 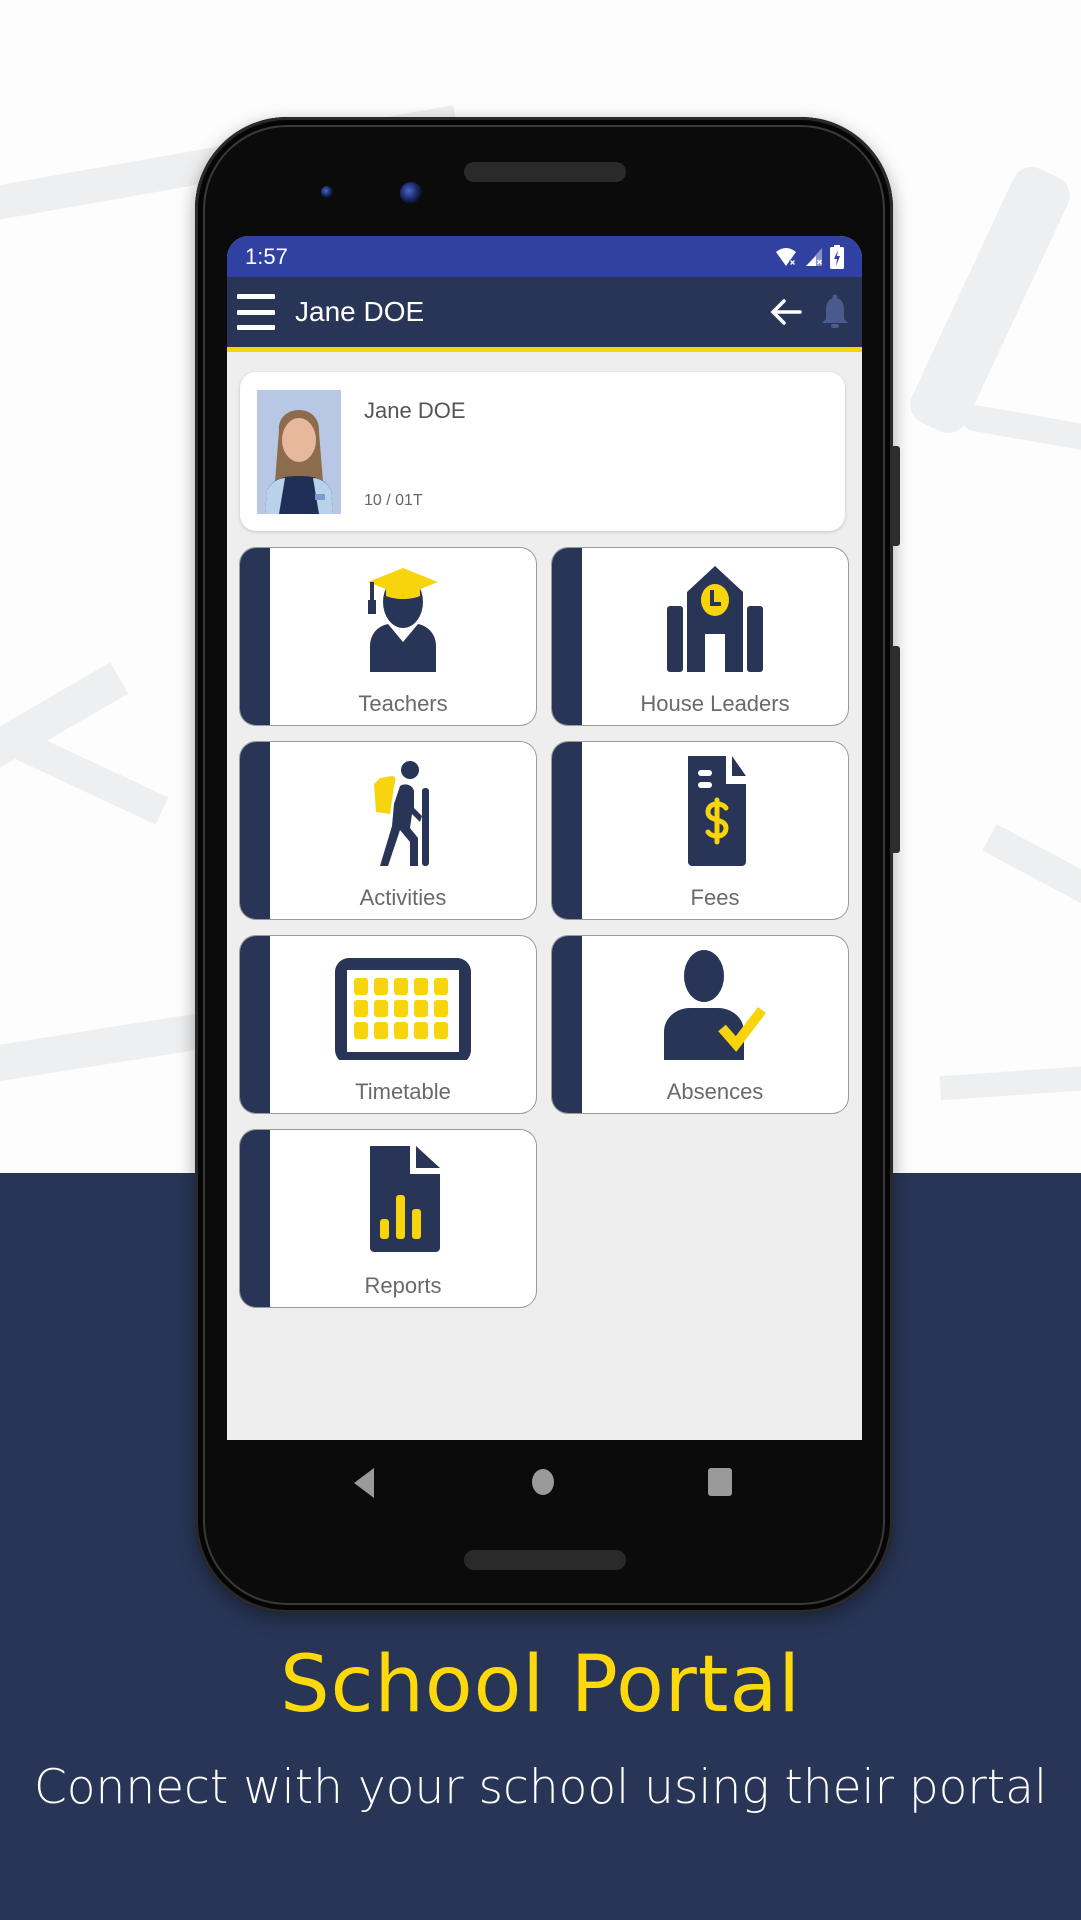 What do you see at coordinates (403, 620) in the screenshot?
I see `graduate-icon` at bounding box center [403, 620].